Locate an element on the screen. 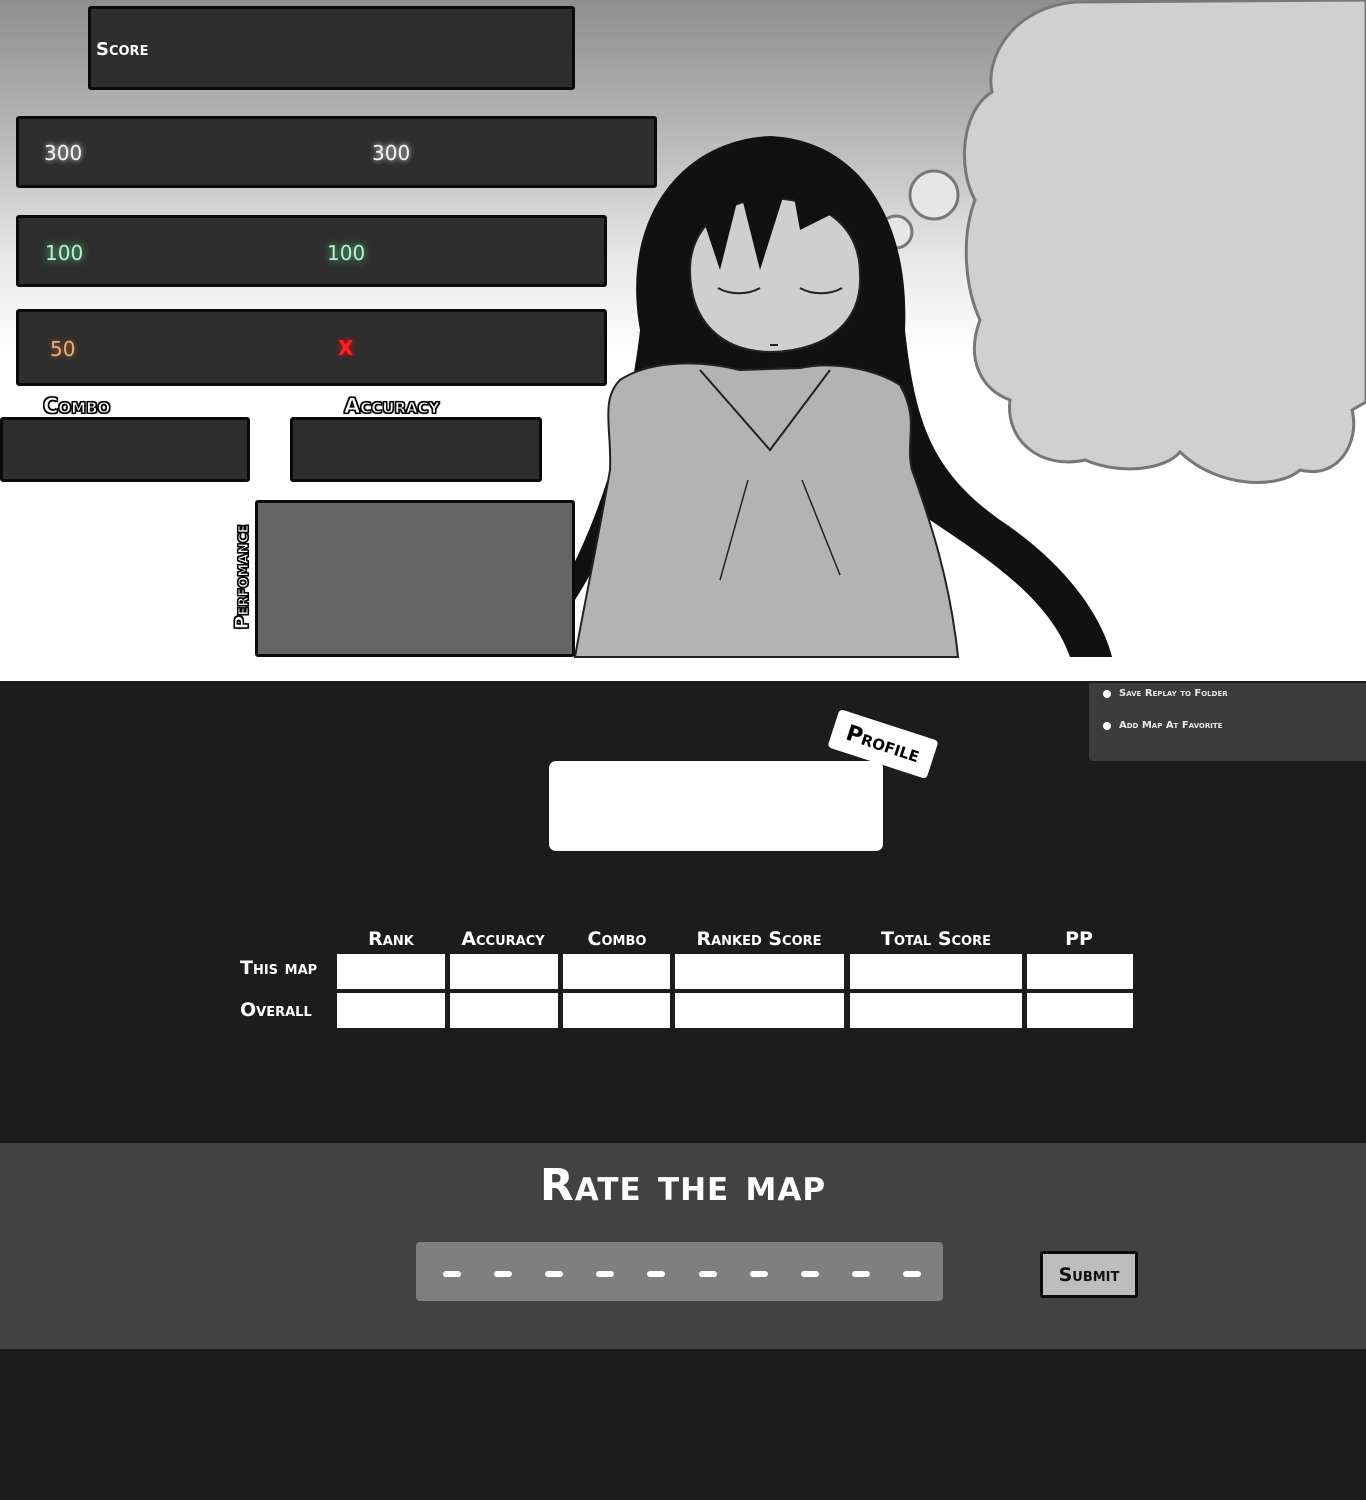 Image resolution: width=1366 pixels, height=1500 pixels. save-replay-option: Save Replay to Folder is located at coordinates (1165, 693).